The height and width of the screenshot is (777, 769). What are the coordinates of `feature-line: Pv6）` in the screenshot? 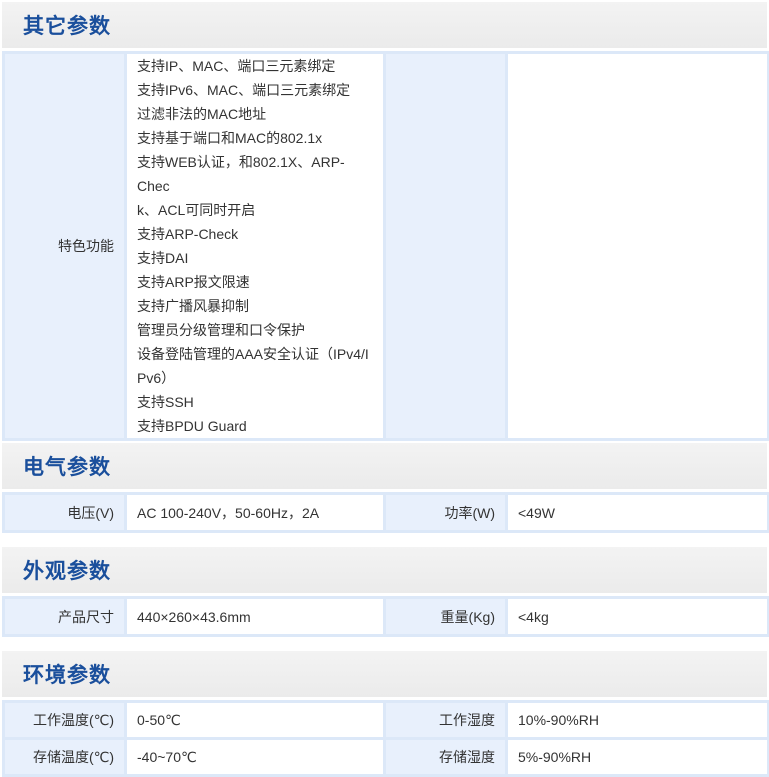 It's located at (156, 378).